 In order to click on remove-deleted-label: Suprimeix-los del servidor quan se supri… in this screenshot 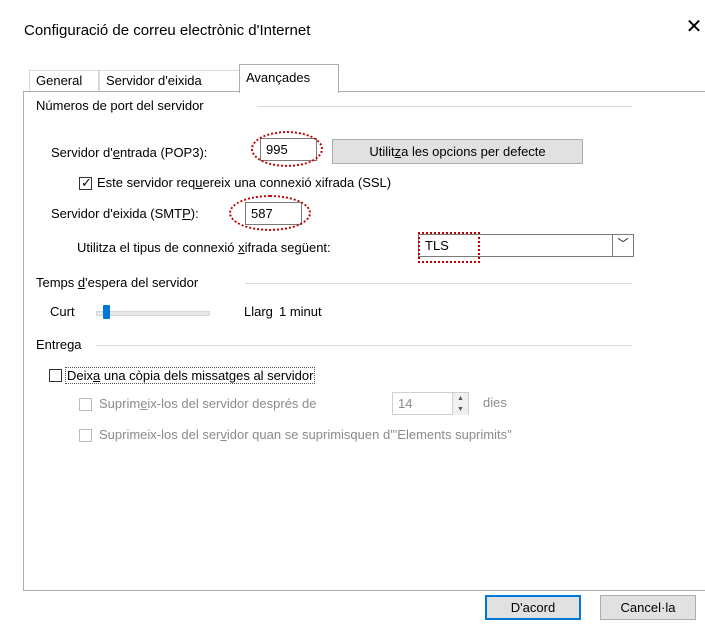, I will do `click(305, 434)`.